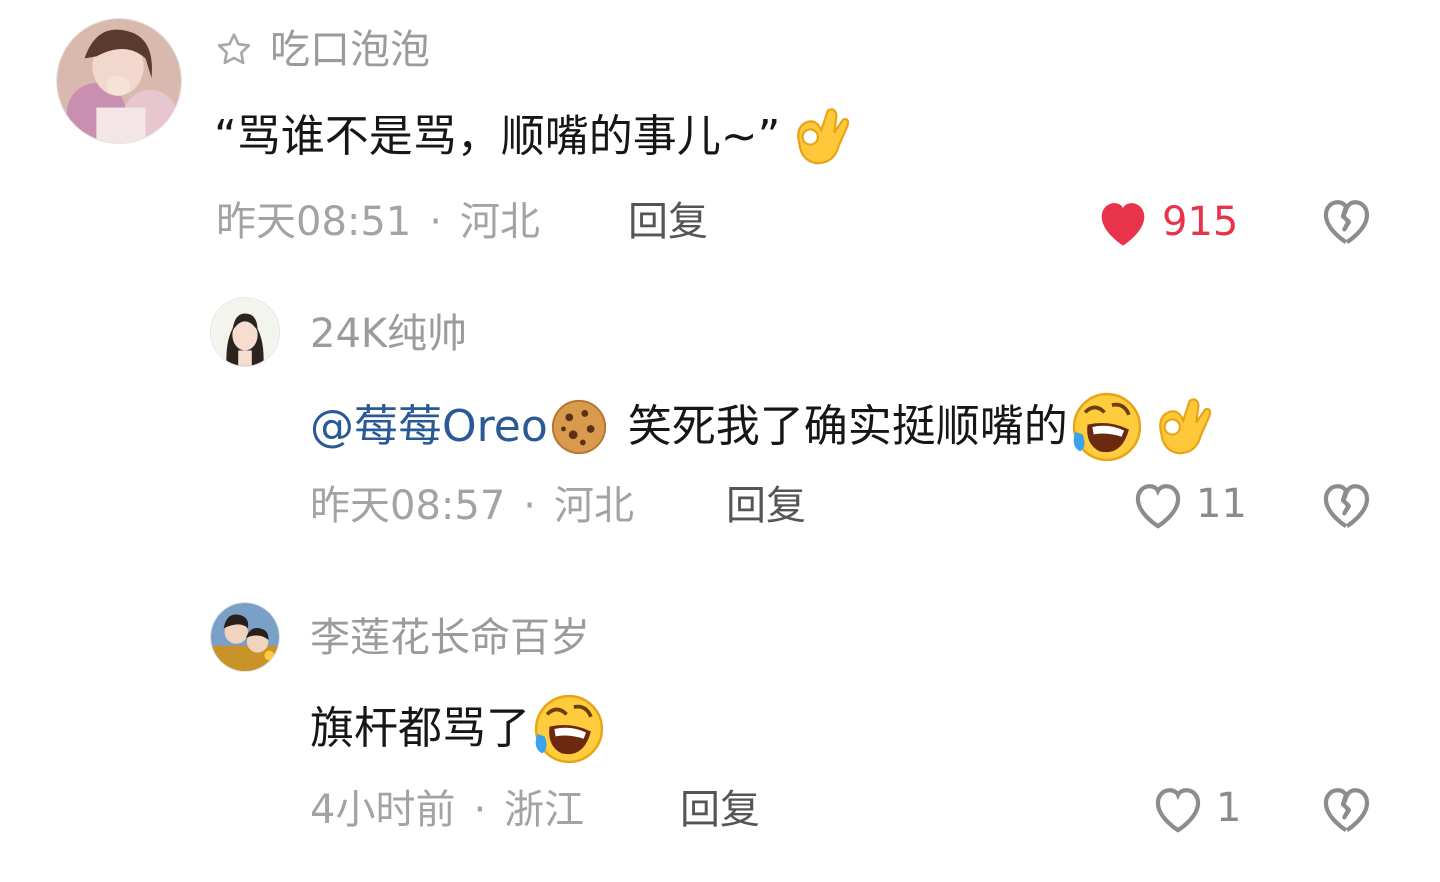 Image resolution: width=1440 pixels, height=882 pixels. What do you see at coordinates (450, 638) in the screenshot?
I see `username: 李莲花长命百岁` at bounding box center [450, 638].